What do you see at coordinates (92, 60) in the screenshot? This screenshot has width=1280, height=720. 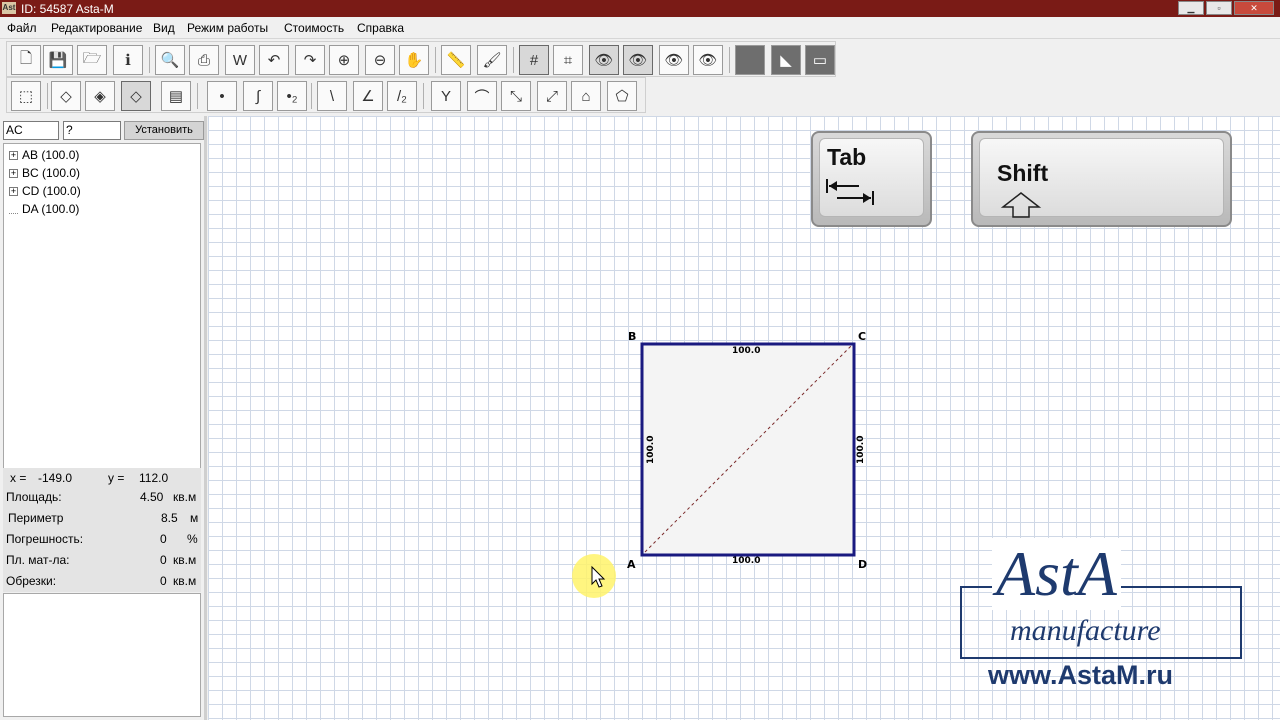 I see `open-icon: 🗁` at bounding box center [92, 60].